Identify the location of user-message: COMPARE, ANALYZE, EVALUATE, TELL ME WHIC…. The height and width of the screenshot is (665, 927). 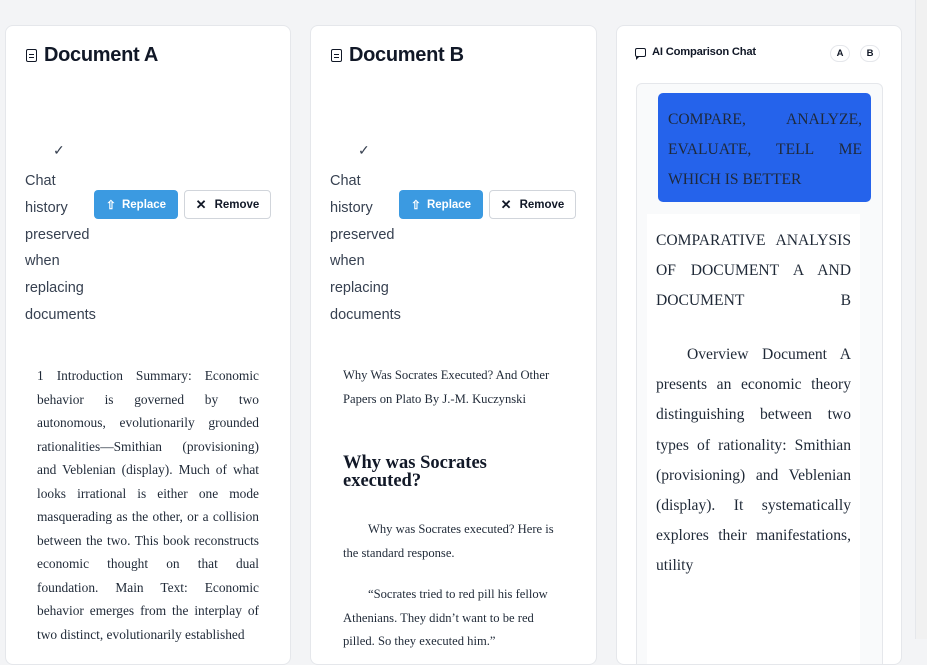
(764, 147).